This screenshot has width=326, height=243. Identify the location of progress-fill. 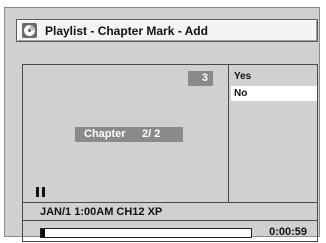
(43, 233).